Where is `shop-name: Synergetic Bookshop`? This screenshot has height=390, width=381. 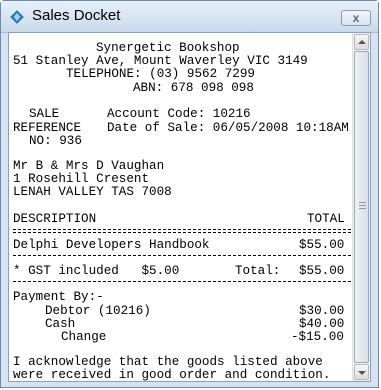
shop-name: Synergetic Bookshop is located at coordinates (168, 48).